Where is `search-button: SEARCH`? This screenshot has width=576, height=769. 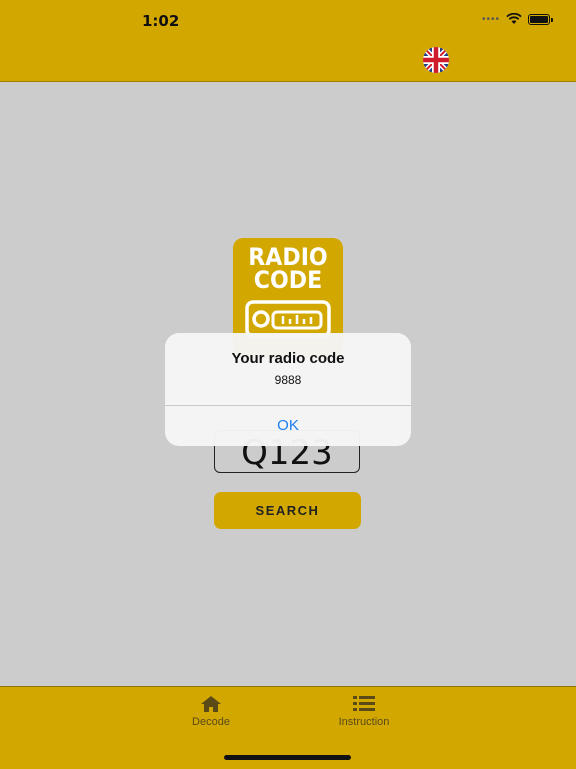 search-button: SEARCH is located at coordinates (287, 510).